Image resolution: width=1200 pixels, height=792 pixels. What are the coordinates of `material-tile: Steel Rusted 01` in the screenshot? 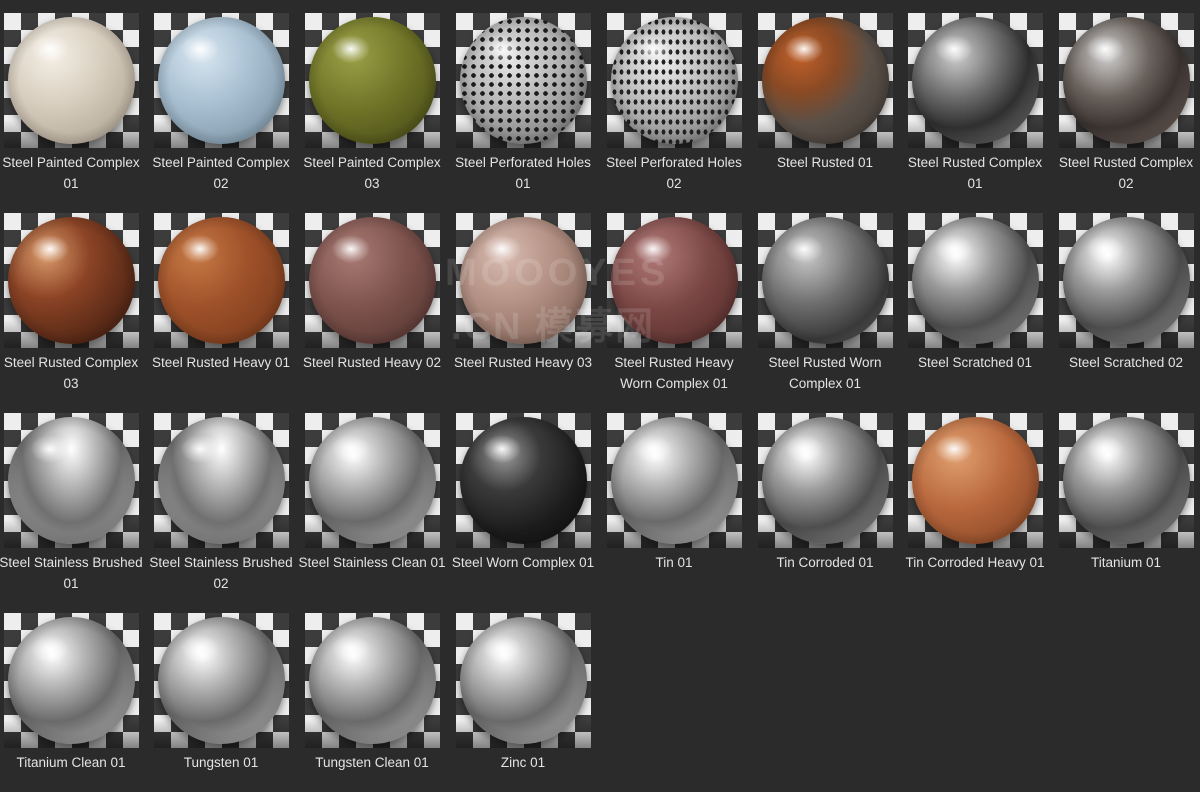 It's located at (829, 100).